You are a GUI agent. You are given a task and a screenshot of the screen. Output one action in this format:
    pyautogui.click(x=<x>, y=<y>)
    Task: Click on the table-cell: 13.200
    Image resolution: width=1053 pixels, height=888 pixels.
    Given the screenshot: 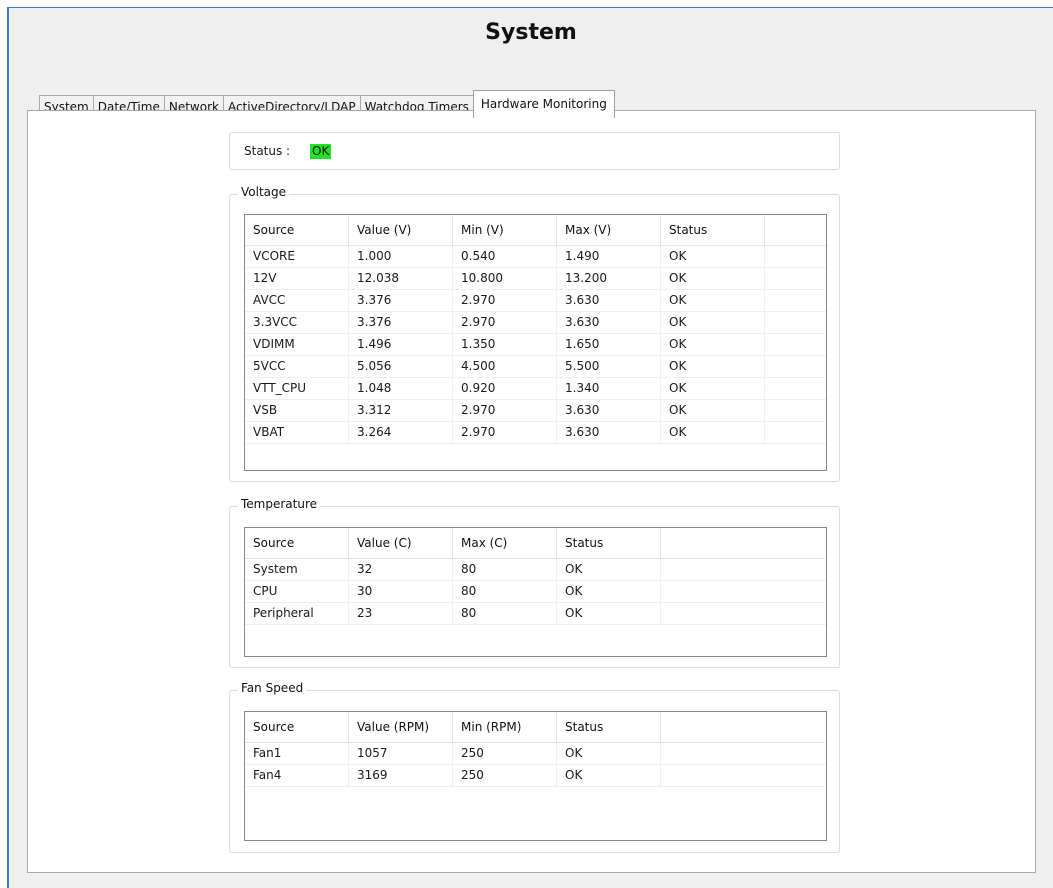 What is the action you would take?
    pyautogui.click(x=609, y=278)
    